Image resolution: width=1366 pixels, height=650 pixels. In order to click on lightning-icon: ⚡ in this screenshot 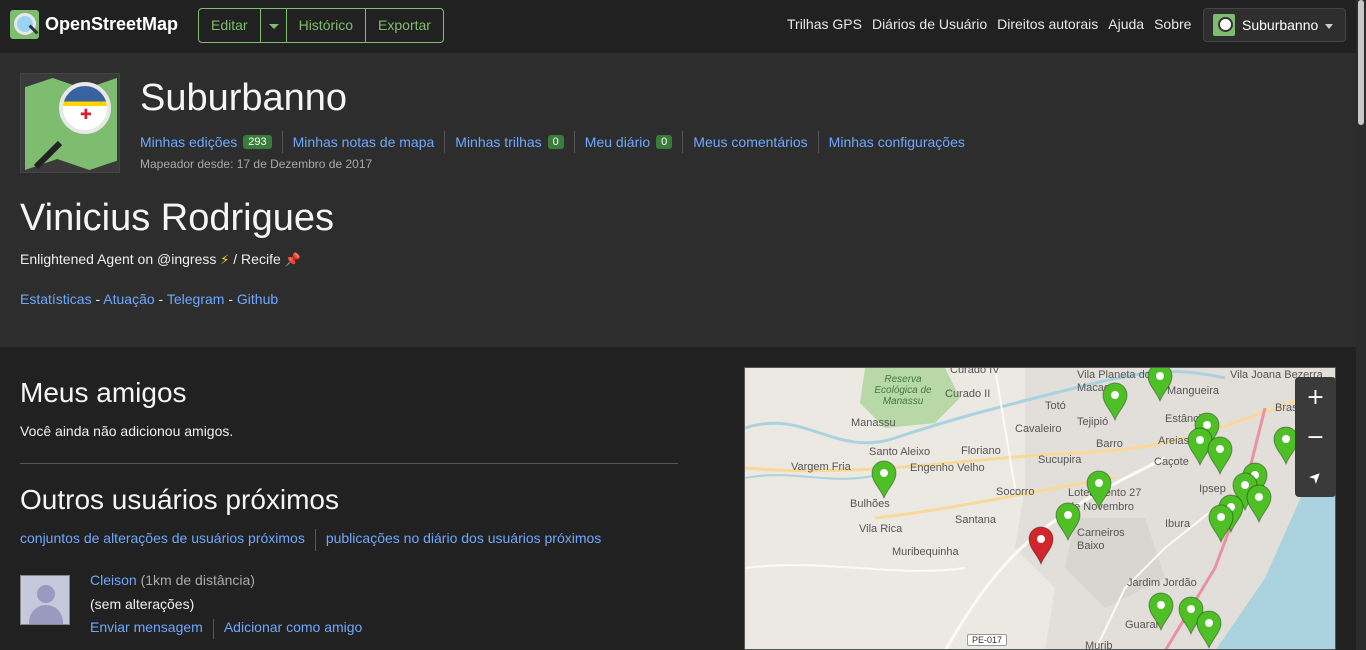, I will do `click(225, 260)`.